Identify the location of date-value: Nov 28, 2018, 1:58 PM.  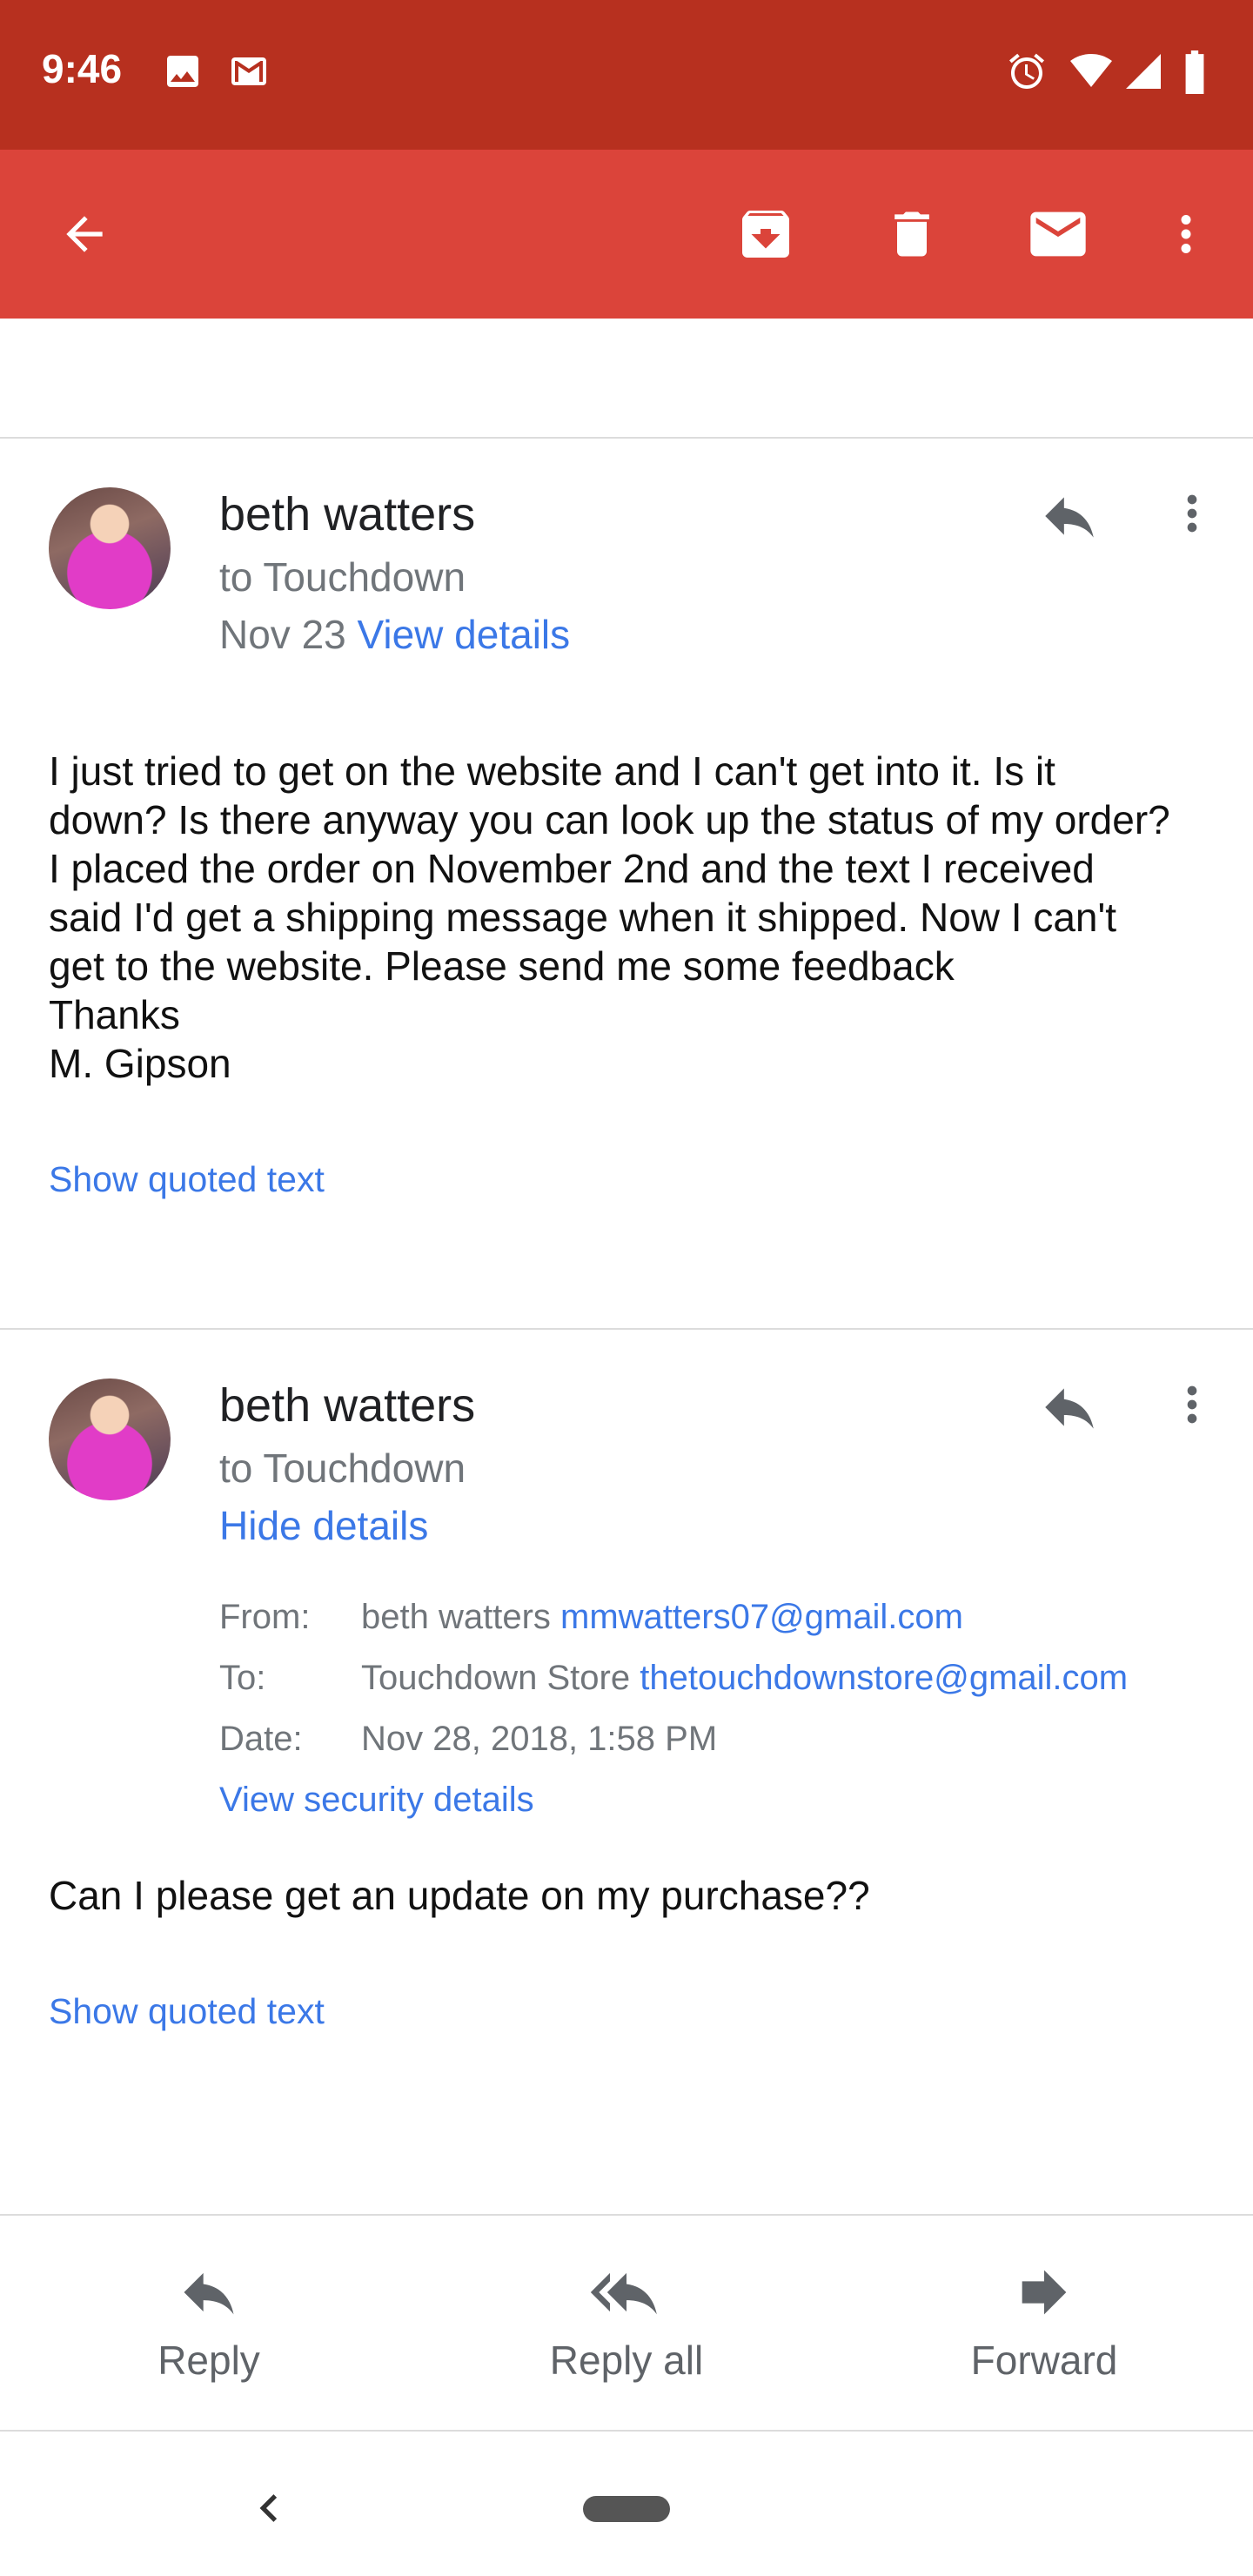
(539, 1739).